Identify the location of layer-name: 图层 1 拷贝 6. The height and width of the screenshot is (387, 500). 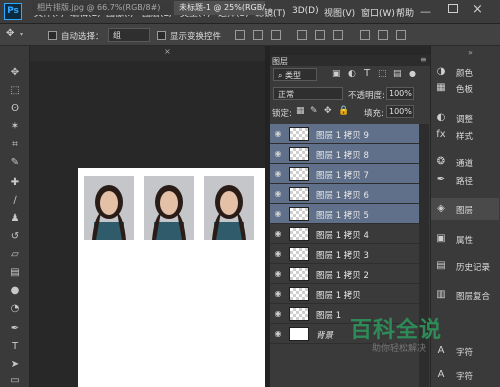
(342, 196).